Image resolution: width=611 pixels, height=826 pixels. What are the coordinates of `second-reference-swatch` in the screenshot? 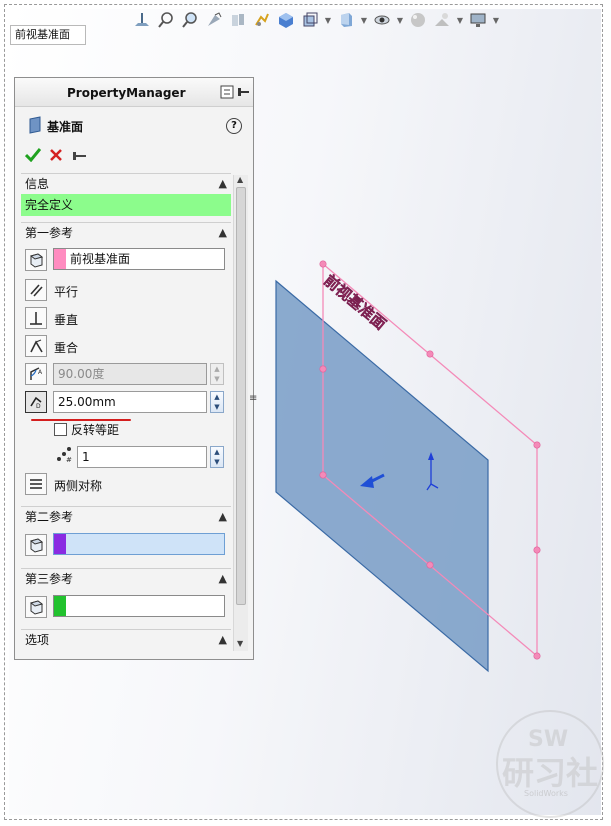 It's located at (60, 544).